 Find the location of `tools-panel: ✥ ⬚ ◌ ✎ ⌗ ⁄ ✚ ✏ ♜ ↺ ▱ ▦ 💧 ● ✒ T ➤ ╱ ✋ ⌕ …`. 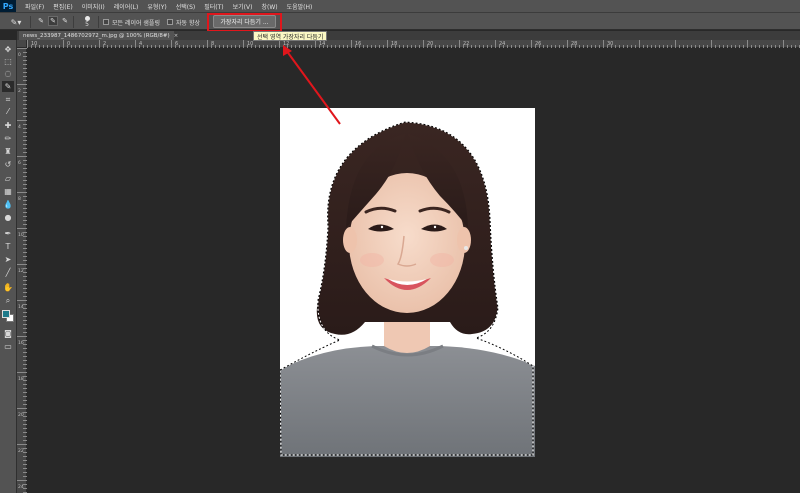

tools-panel: ✥ ⬚ ◌ ✎ ⌗ ⁄ ✚ ✏ ♜ ↺ ▱ ▦ 💧 ● ✒ T ➤ ╱ ✋ ⌕ … is located at coordinates (8, 266).